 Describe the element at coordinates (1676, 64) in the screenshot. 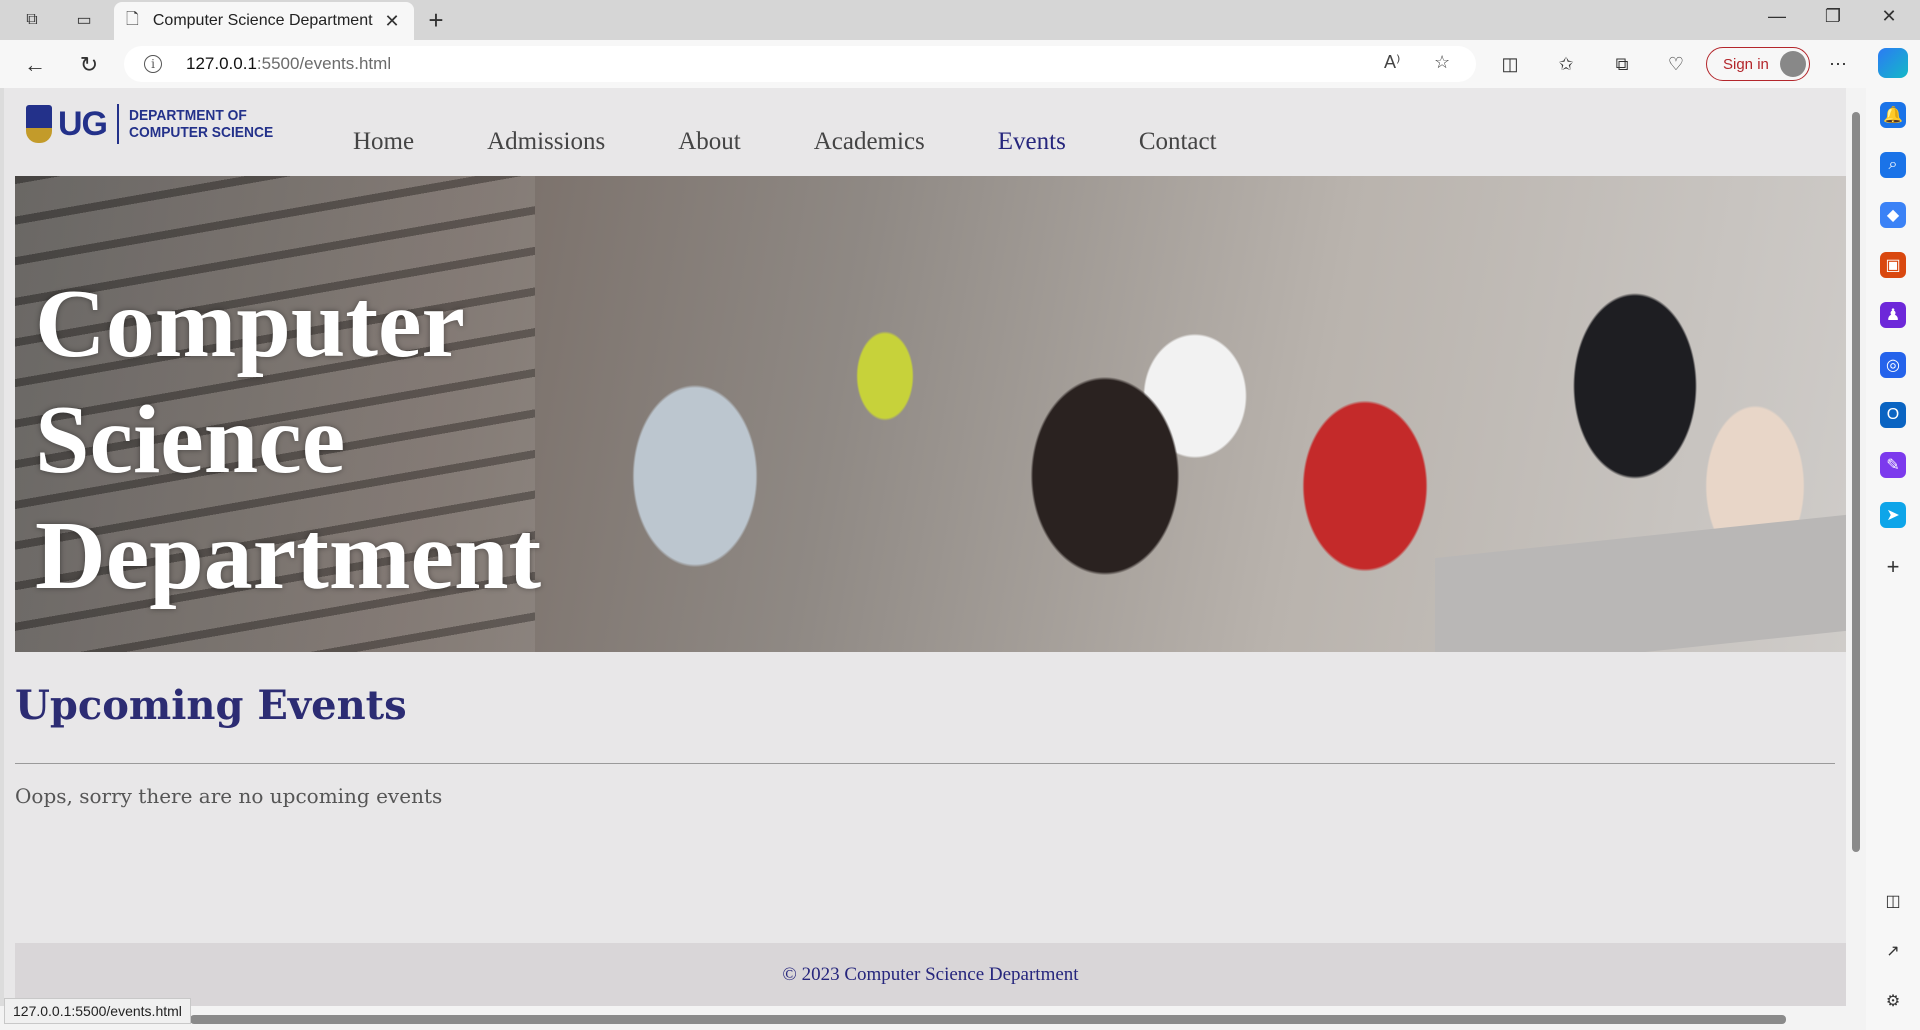

I see `browser-essentials-icon: ♡` at that location.